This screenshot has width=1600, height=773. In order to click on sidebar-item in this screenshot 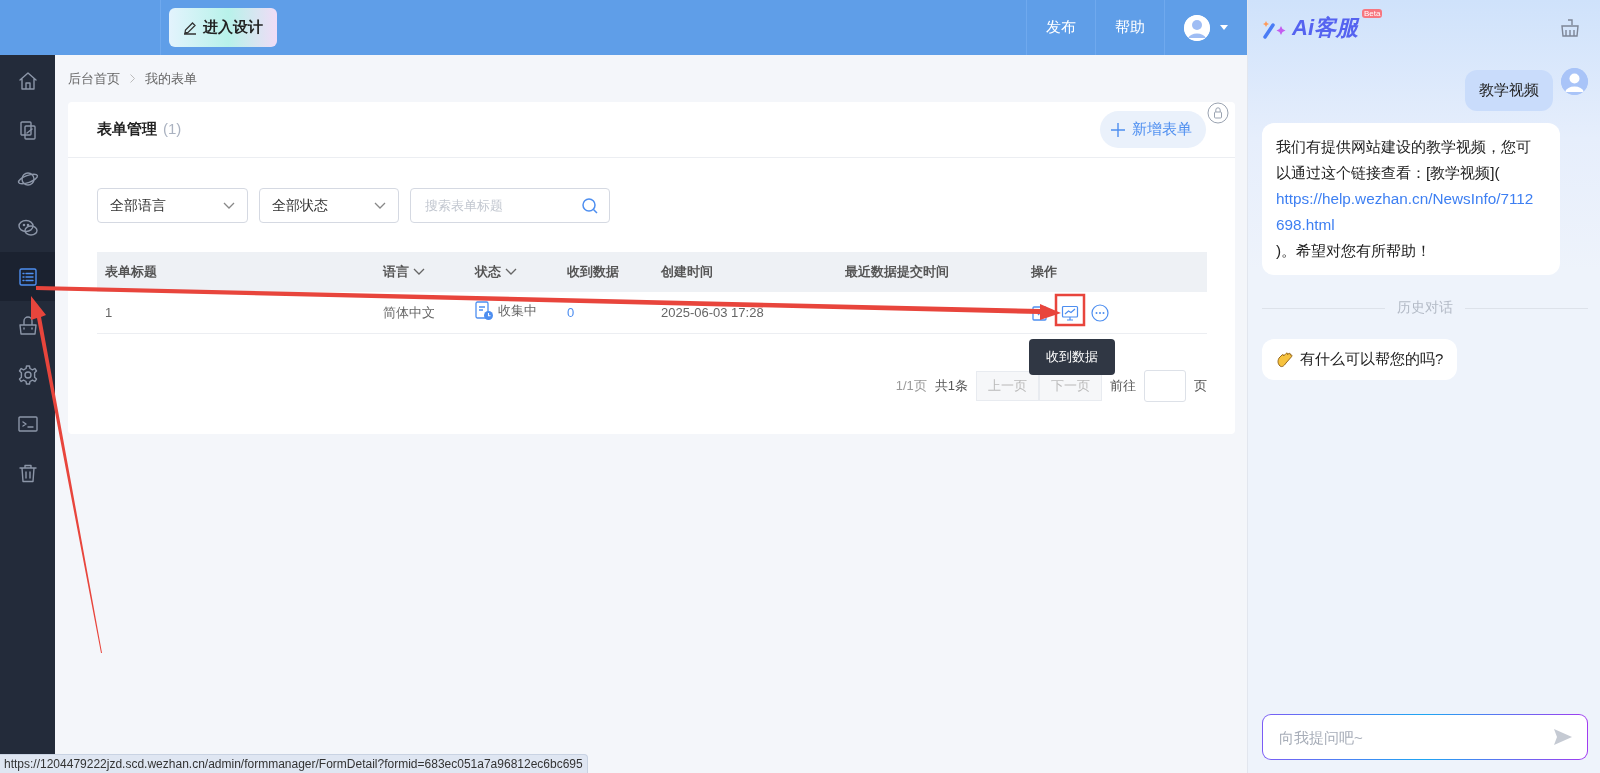, I will do `click(27, 276)`.